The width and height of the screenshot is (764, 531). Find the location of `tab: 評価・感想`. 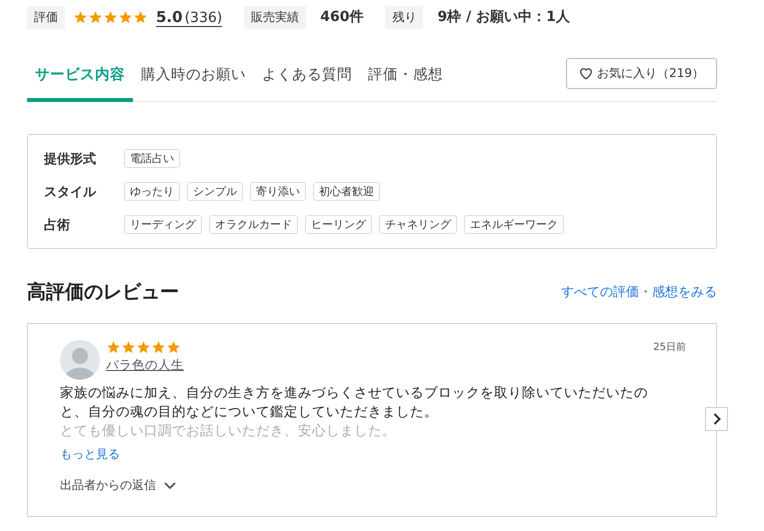

tab: 評価・感想 is located at coordinates (405, 80).